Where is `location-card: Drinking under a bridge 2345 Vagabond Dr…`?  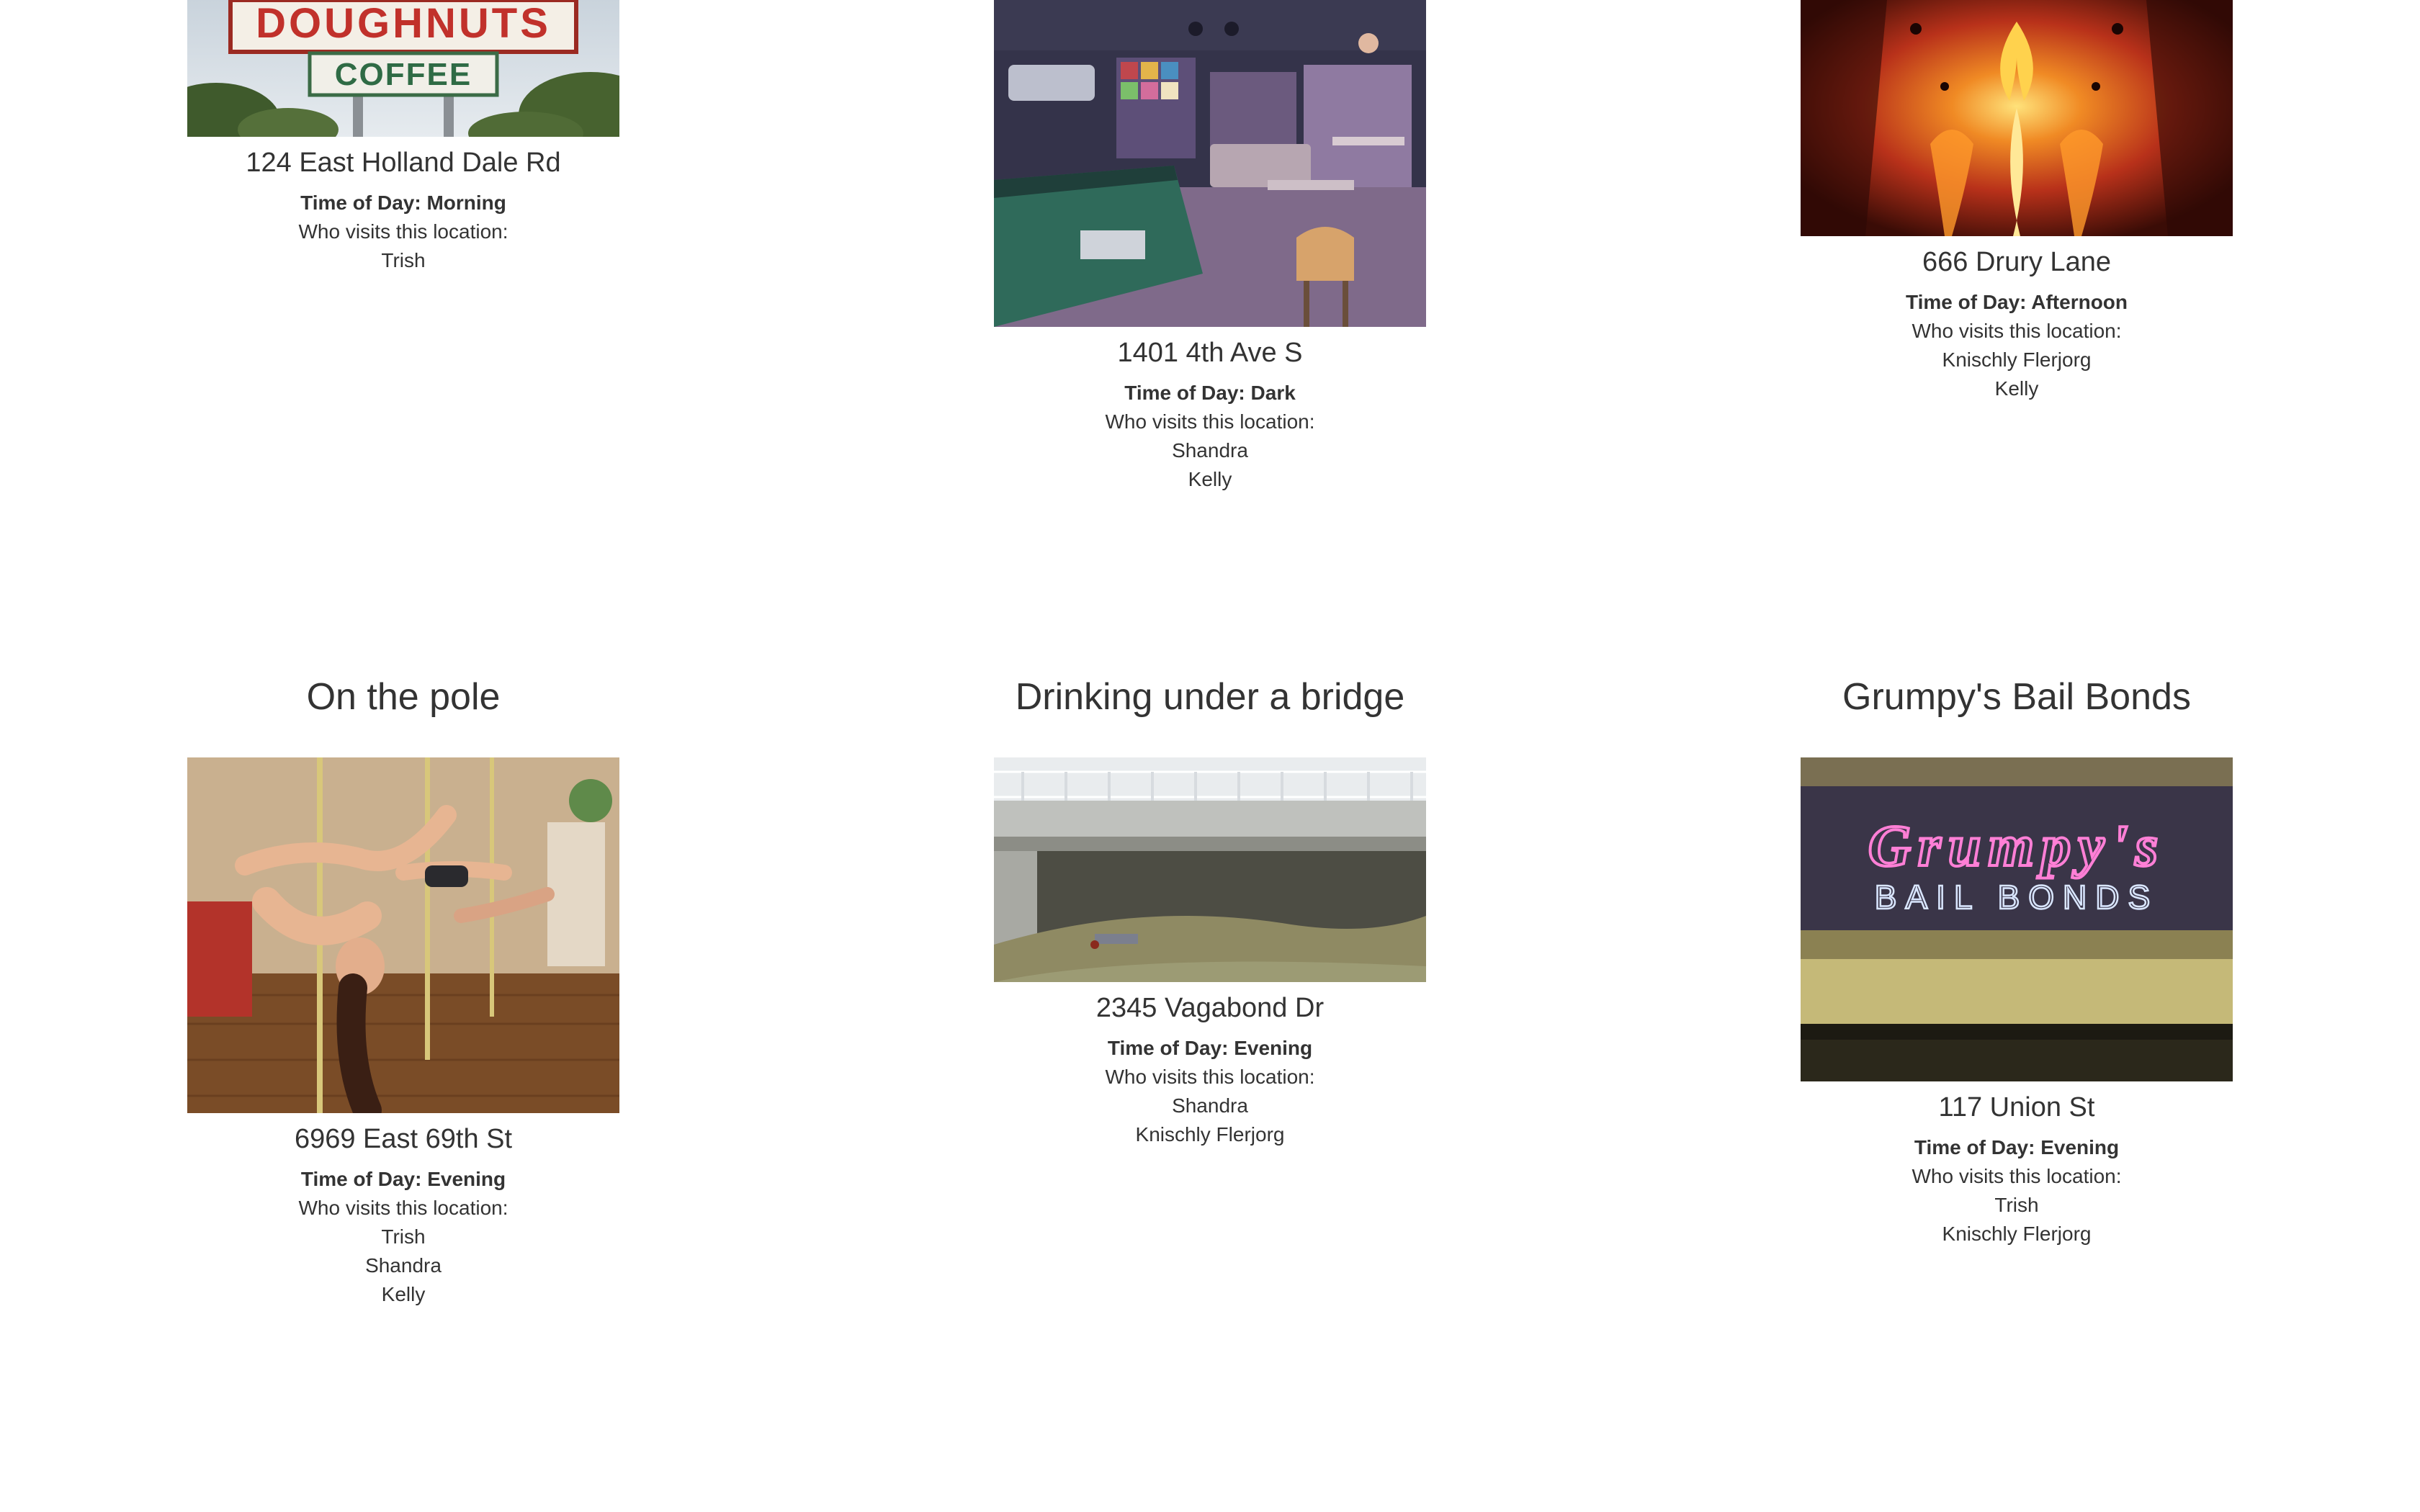 location-card: Drinking under a bridge 2345 Vagabond Dr… is located at coordinates (1210, 912).